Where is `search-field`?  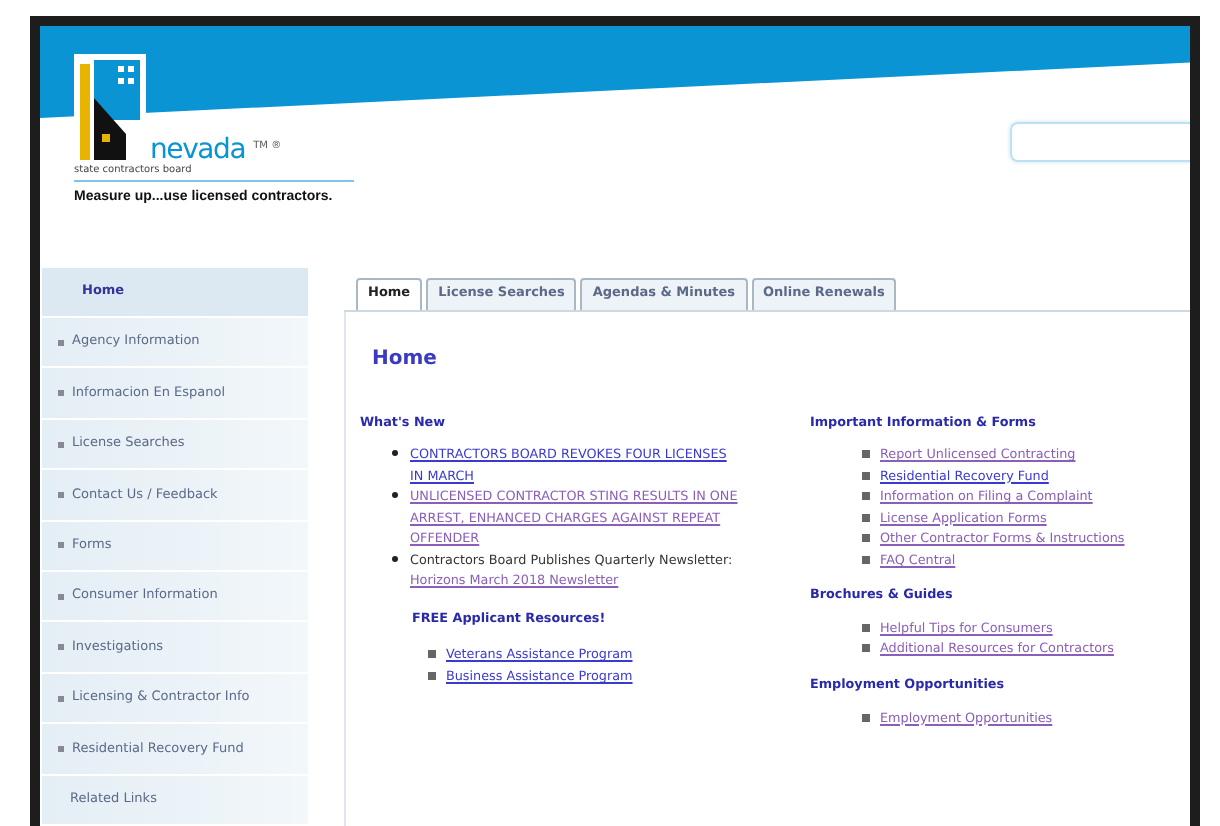 search-field is located at coordinates (1100, 142).